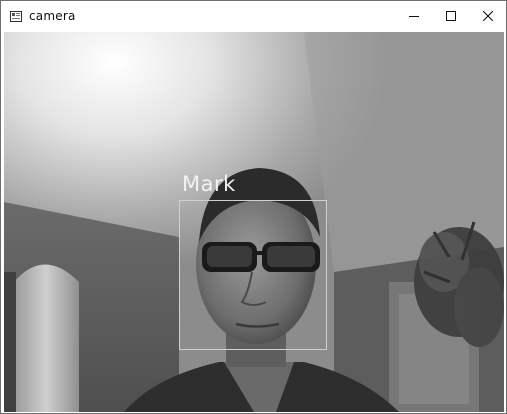 This screenshot has height=414, width=507. I want to click on face-detection-box, so click(253, 275).